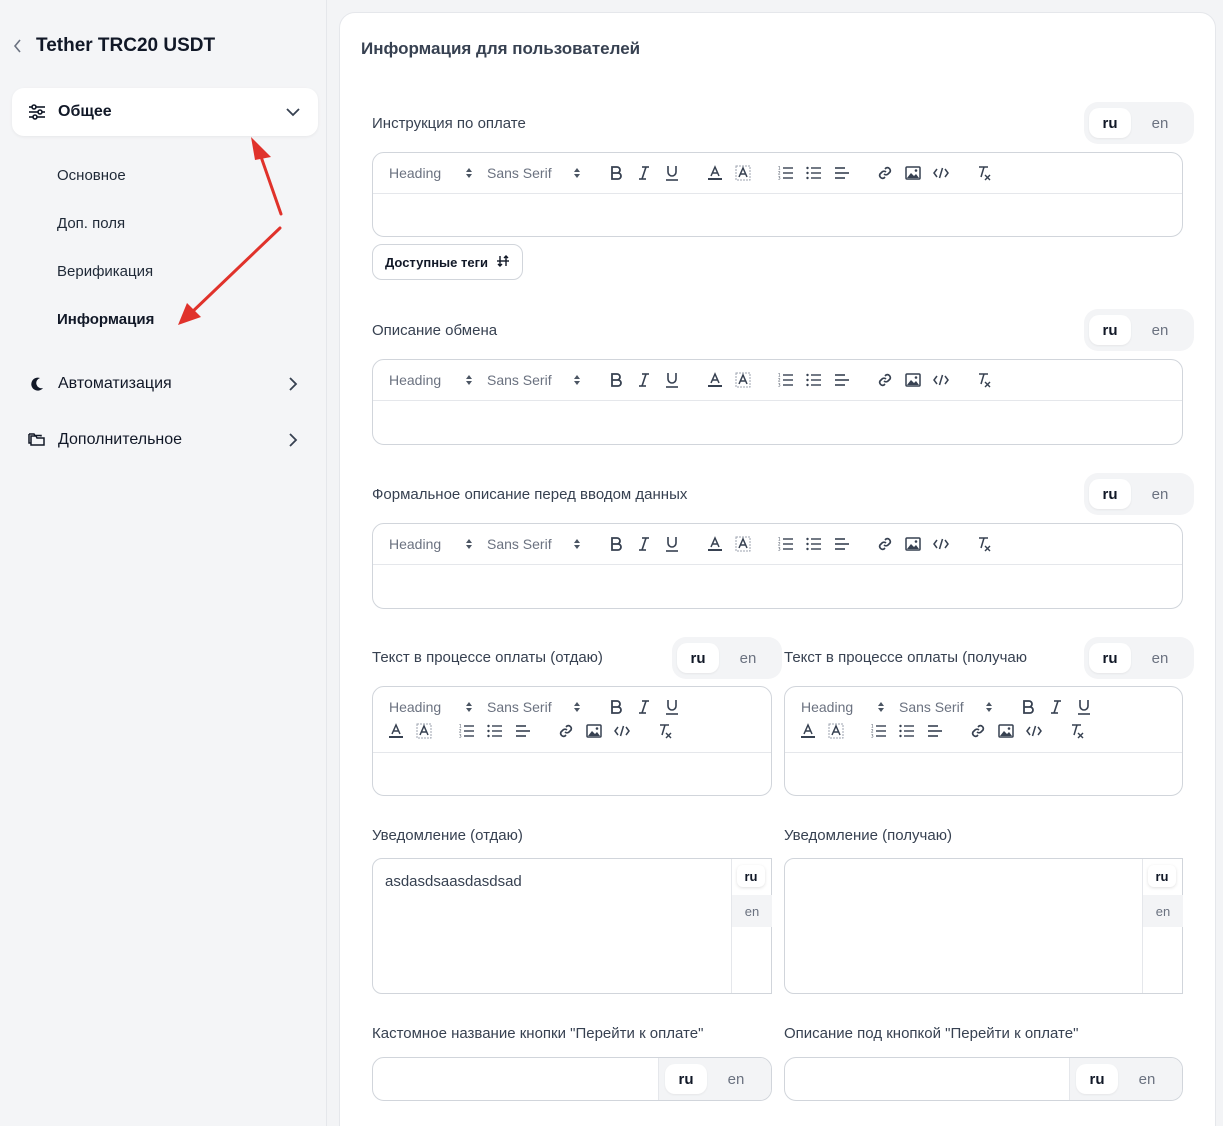  Describe the element at coordinates (165, 384) in the screenshot. I see `nav-group-automation: Автоматизация` at that location.